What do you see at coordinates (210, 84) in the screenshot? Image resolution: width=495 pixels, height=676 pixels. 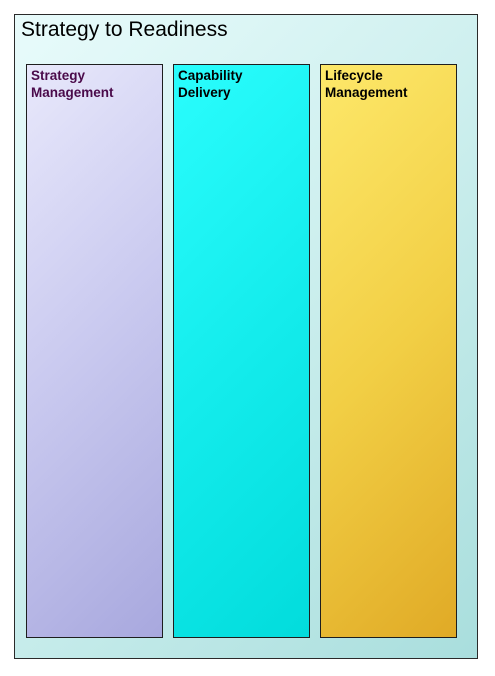 I see `lane-label-capability-delivery: Capability Delivery` at bounding box center [210, 84].